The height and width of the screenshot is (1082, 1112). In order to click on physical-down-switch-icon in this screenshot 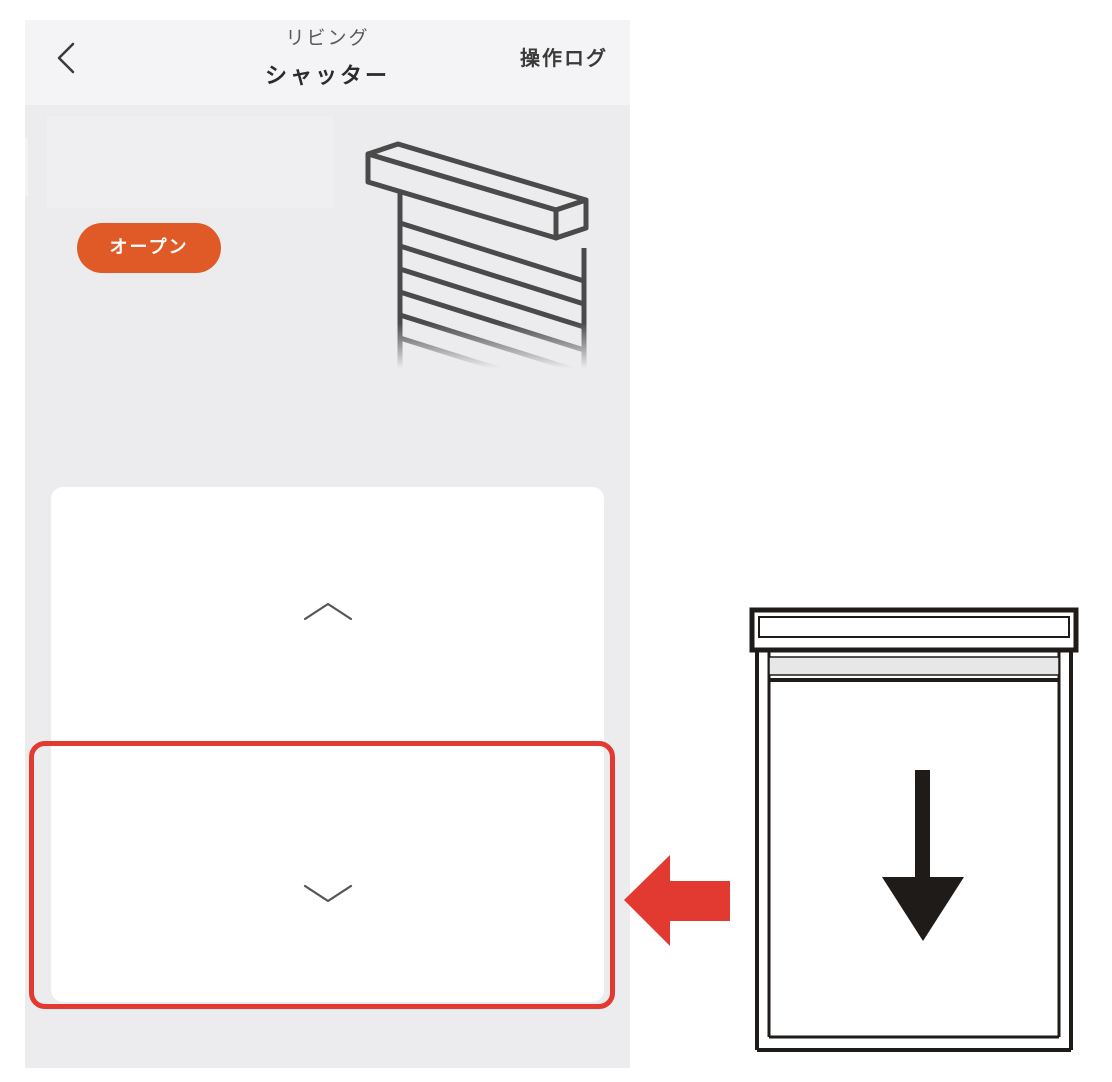, I will do `click(914, 829)`.